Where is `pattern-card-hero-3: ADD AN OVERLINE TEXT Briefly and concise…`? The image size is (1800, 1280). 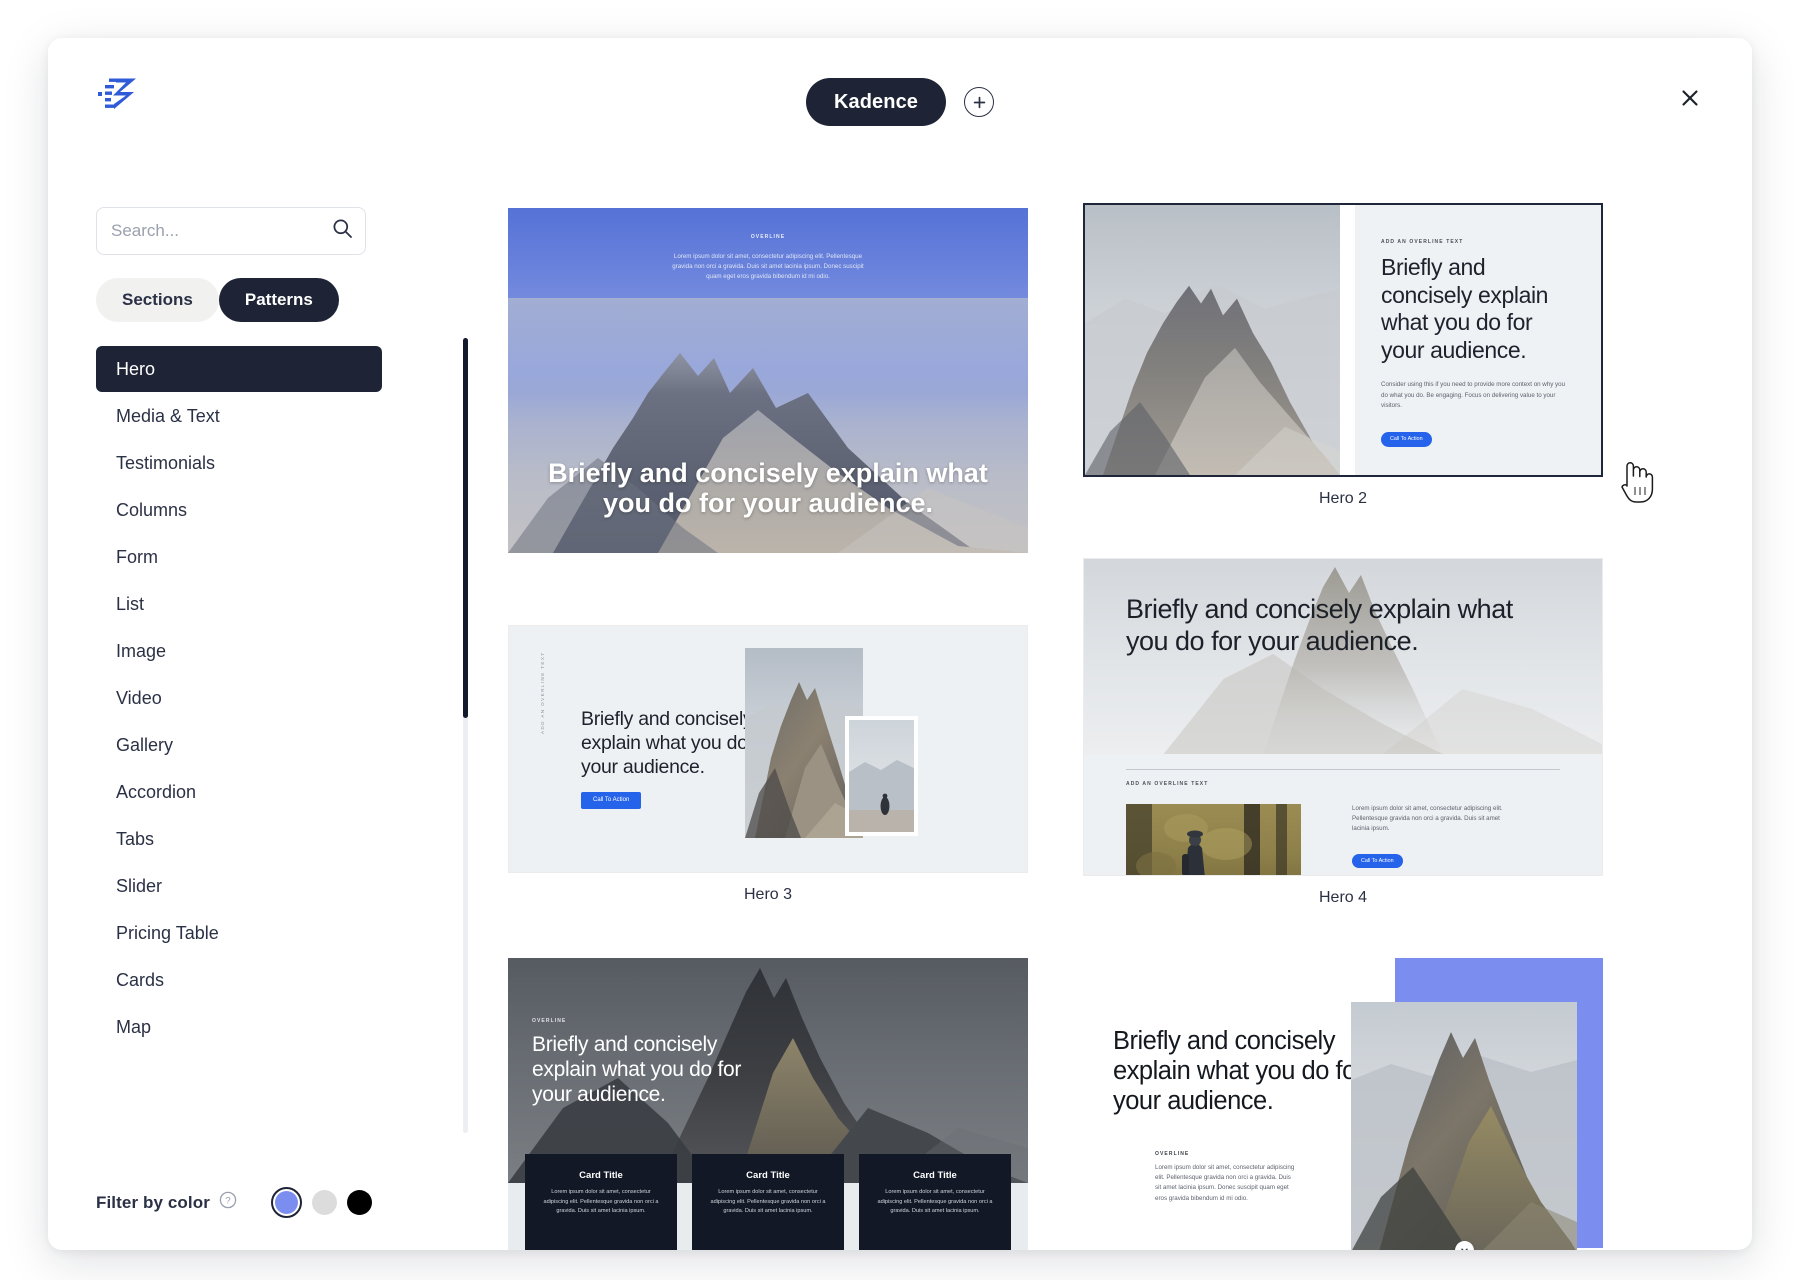
pattern-card-hero-3: ADD AN OVERLINE TEXT Briefly and concise… is located at coordinates (768, 764).